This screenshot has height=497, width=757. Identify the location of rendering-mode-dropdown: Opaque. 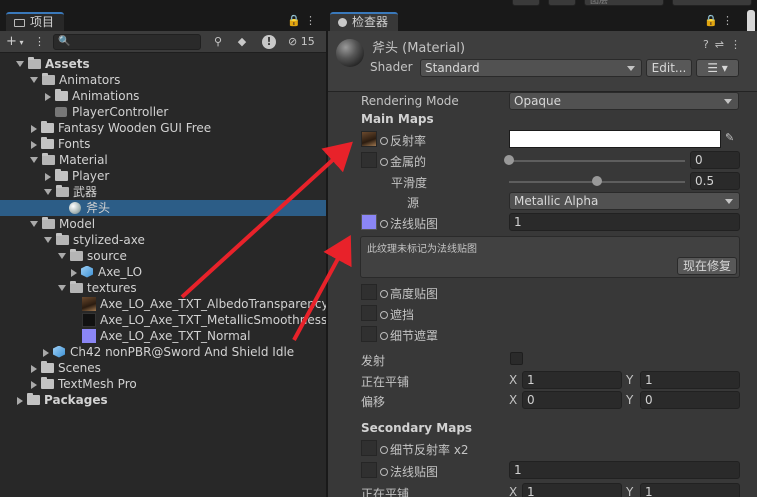
(624, 101).